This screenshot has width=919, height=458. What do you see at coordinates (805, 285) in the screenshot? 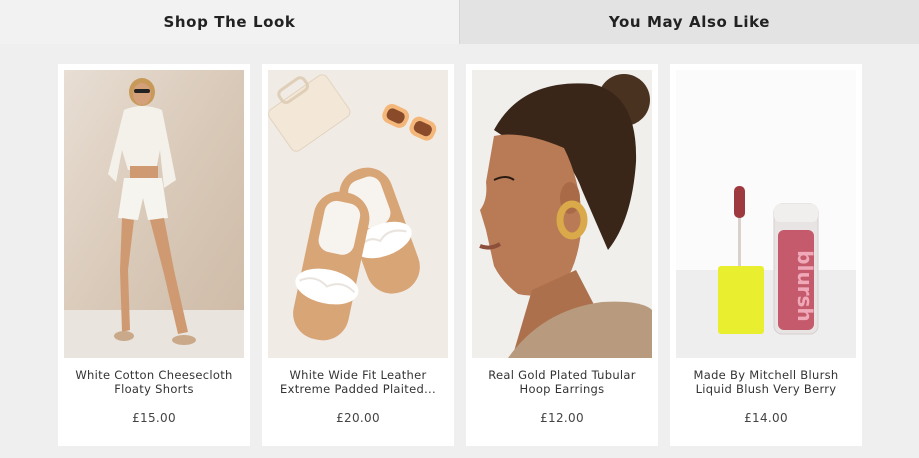
I see `blursh-logo-text: blursh` at bounding box center [805, 285].